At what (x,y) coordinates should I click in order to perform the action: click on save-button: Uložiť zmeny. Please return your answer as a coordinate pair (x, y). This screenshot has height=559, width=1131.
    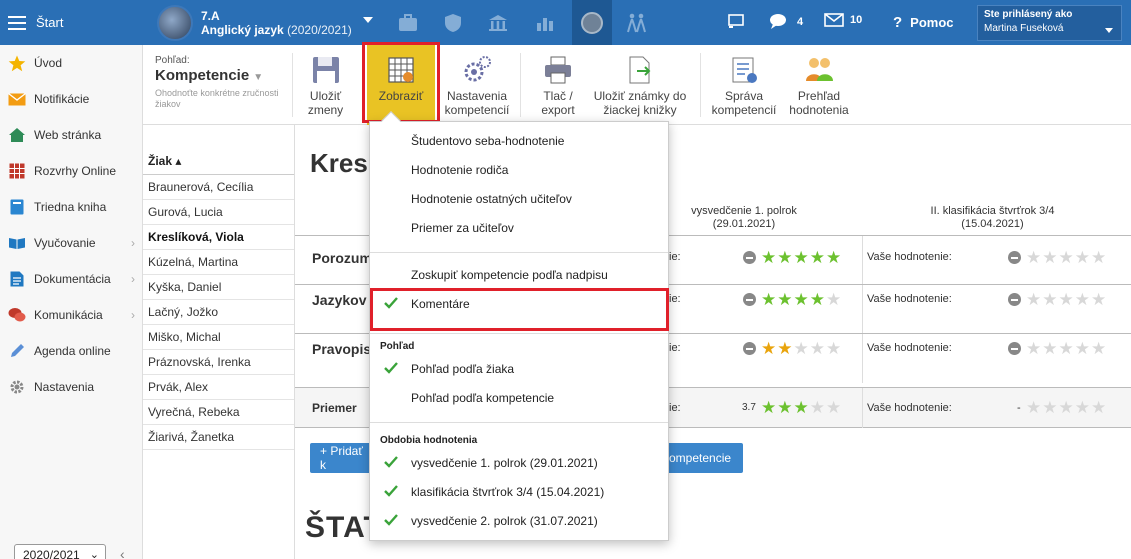
    Looking at the image, I should click on (325, 85).